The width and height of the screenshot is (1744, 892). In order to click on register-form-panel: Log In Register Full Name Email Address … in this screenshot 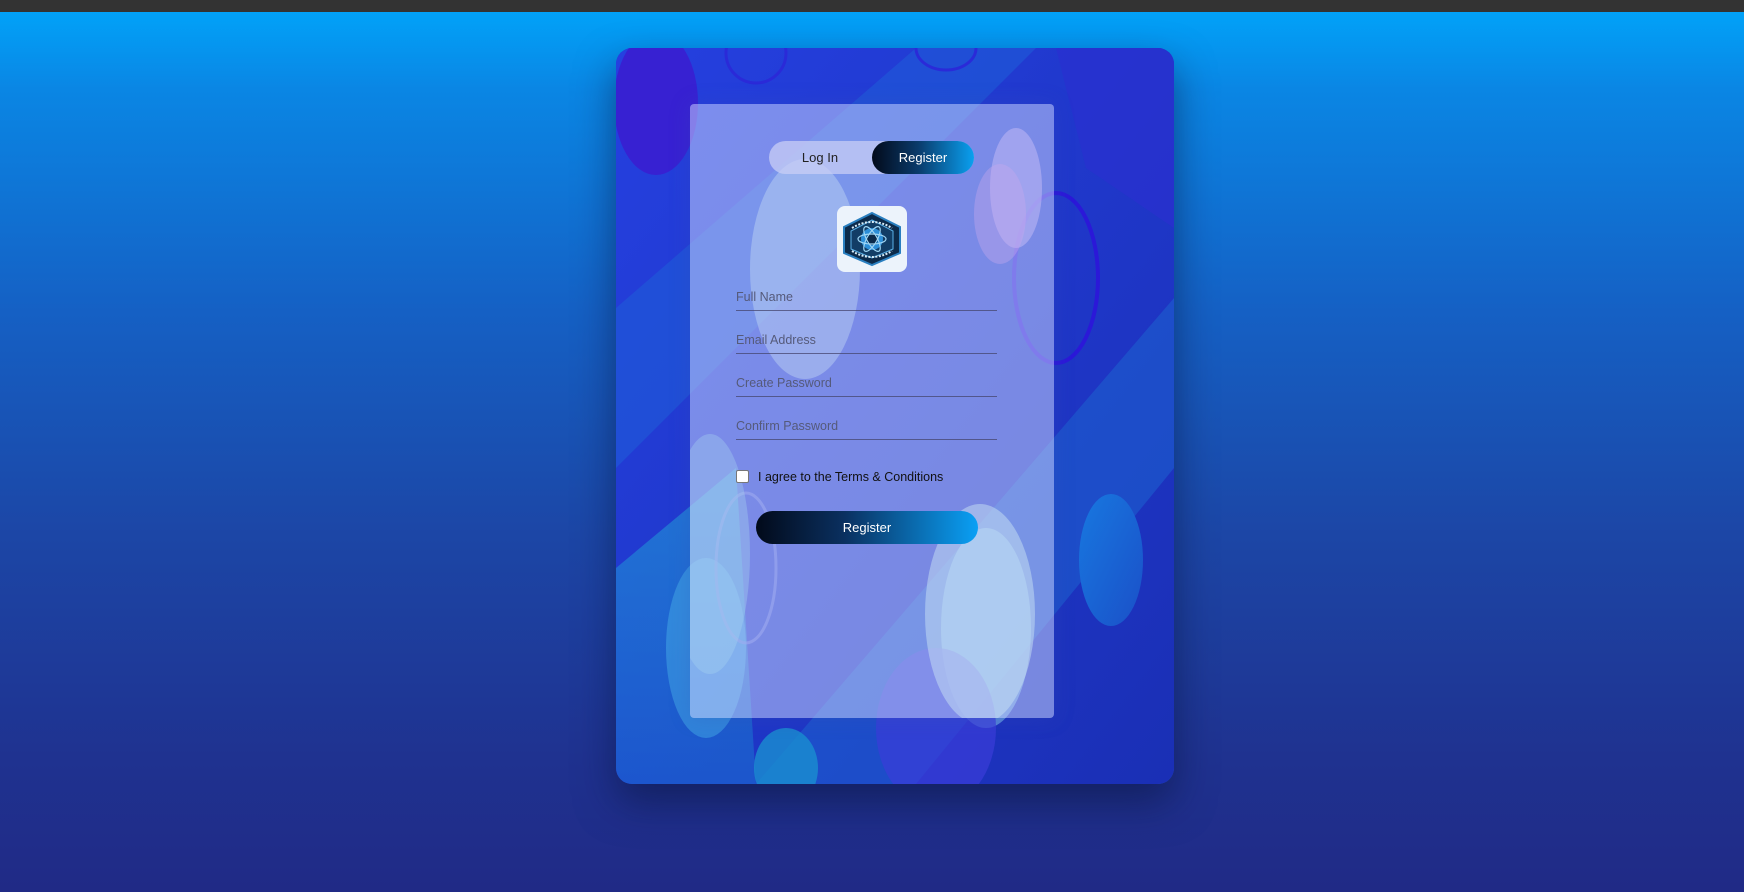, I will do `click(872, 411)`.